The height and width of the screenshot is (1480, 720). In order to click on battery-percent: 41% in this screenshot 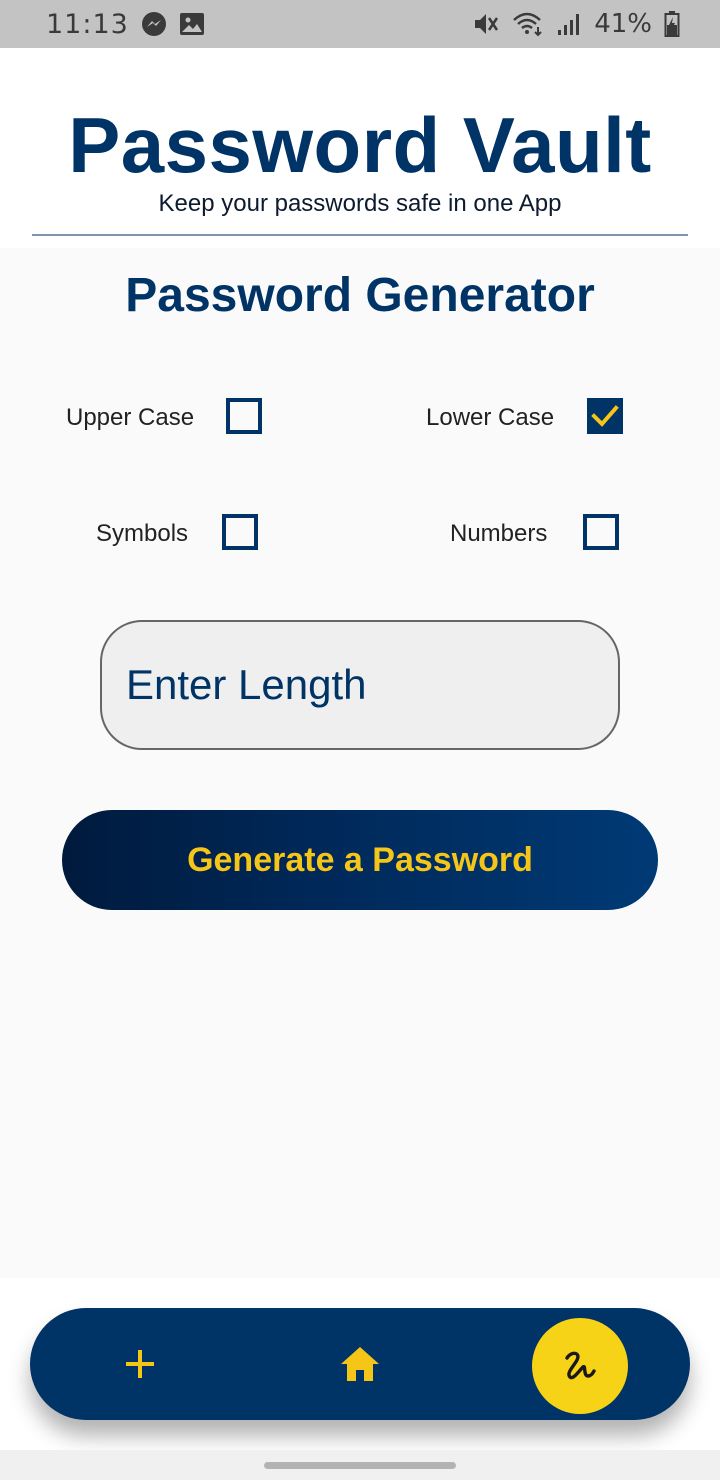, I will do `click(623, 24)`.